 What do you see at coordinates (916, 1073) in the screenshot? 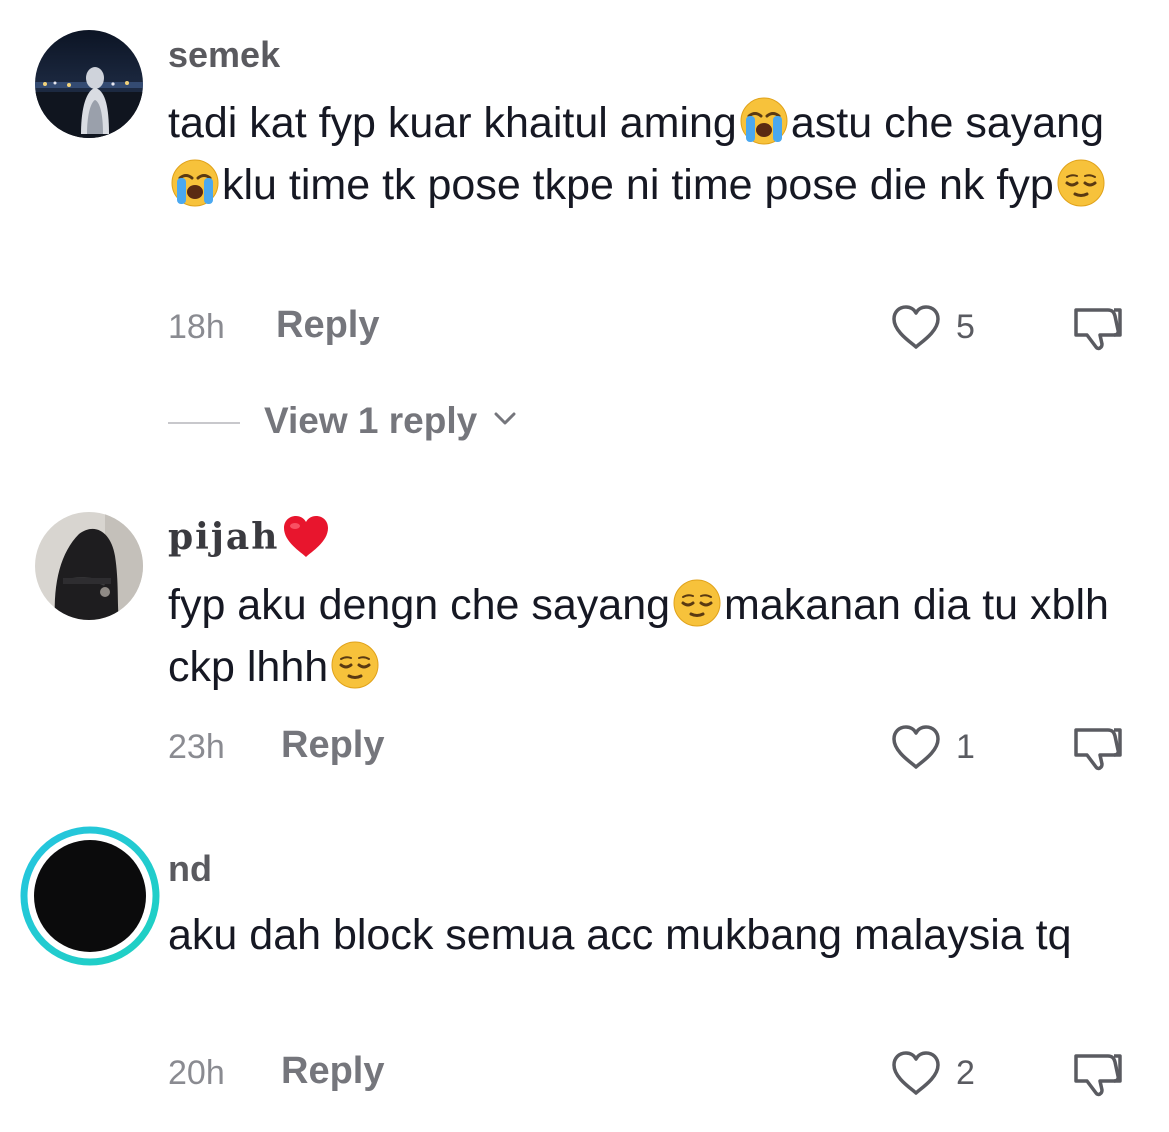
I see `heart-outline-icon` at bounding box center [916, 1073].